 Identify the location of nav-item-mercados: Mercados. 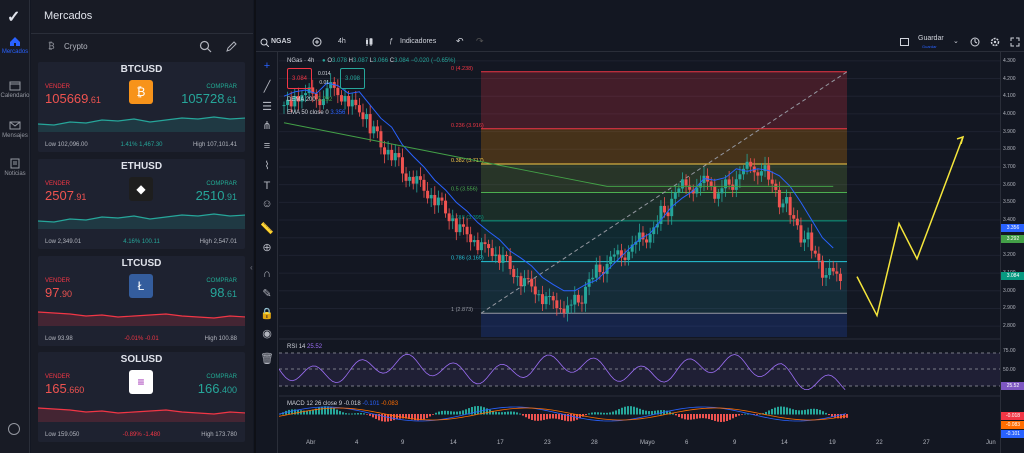
(15, 45).